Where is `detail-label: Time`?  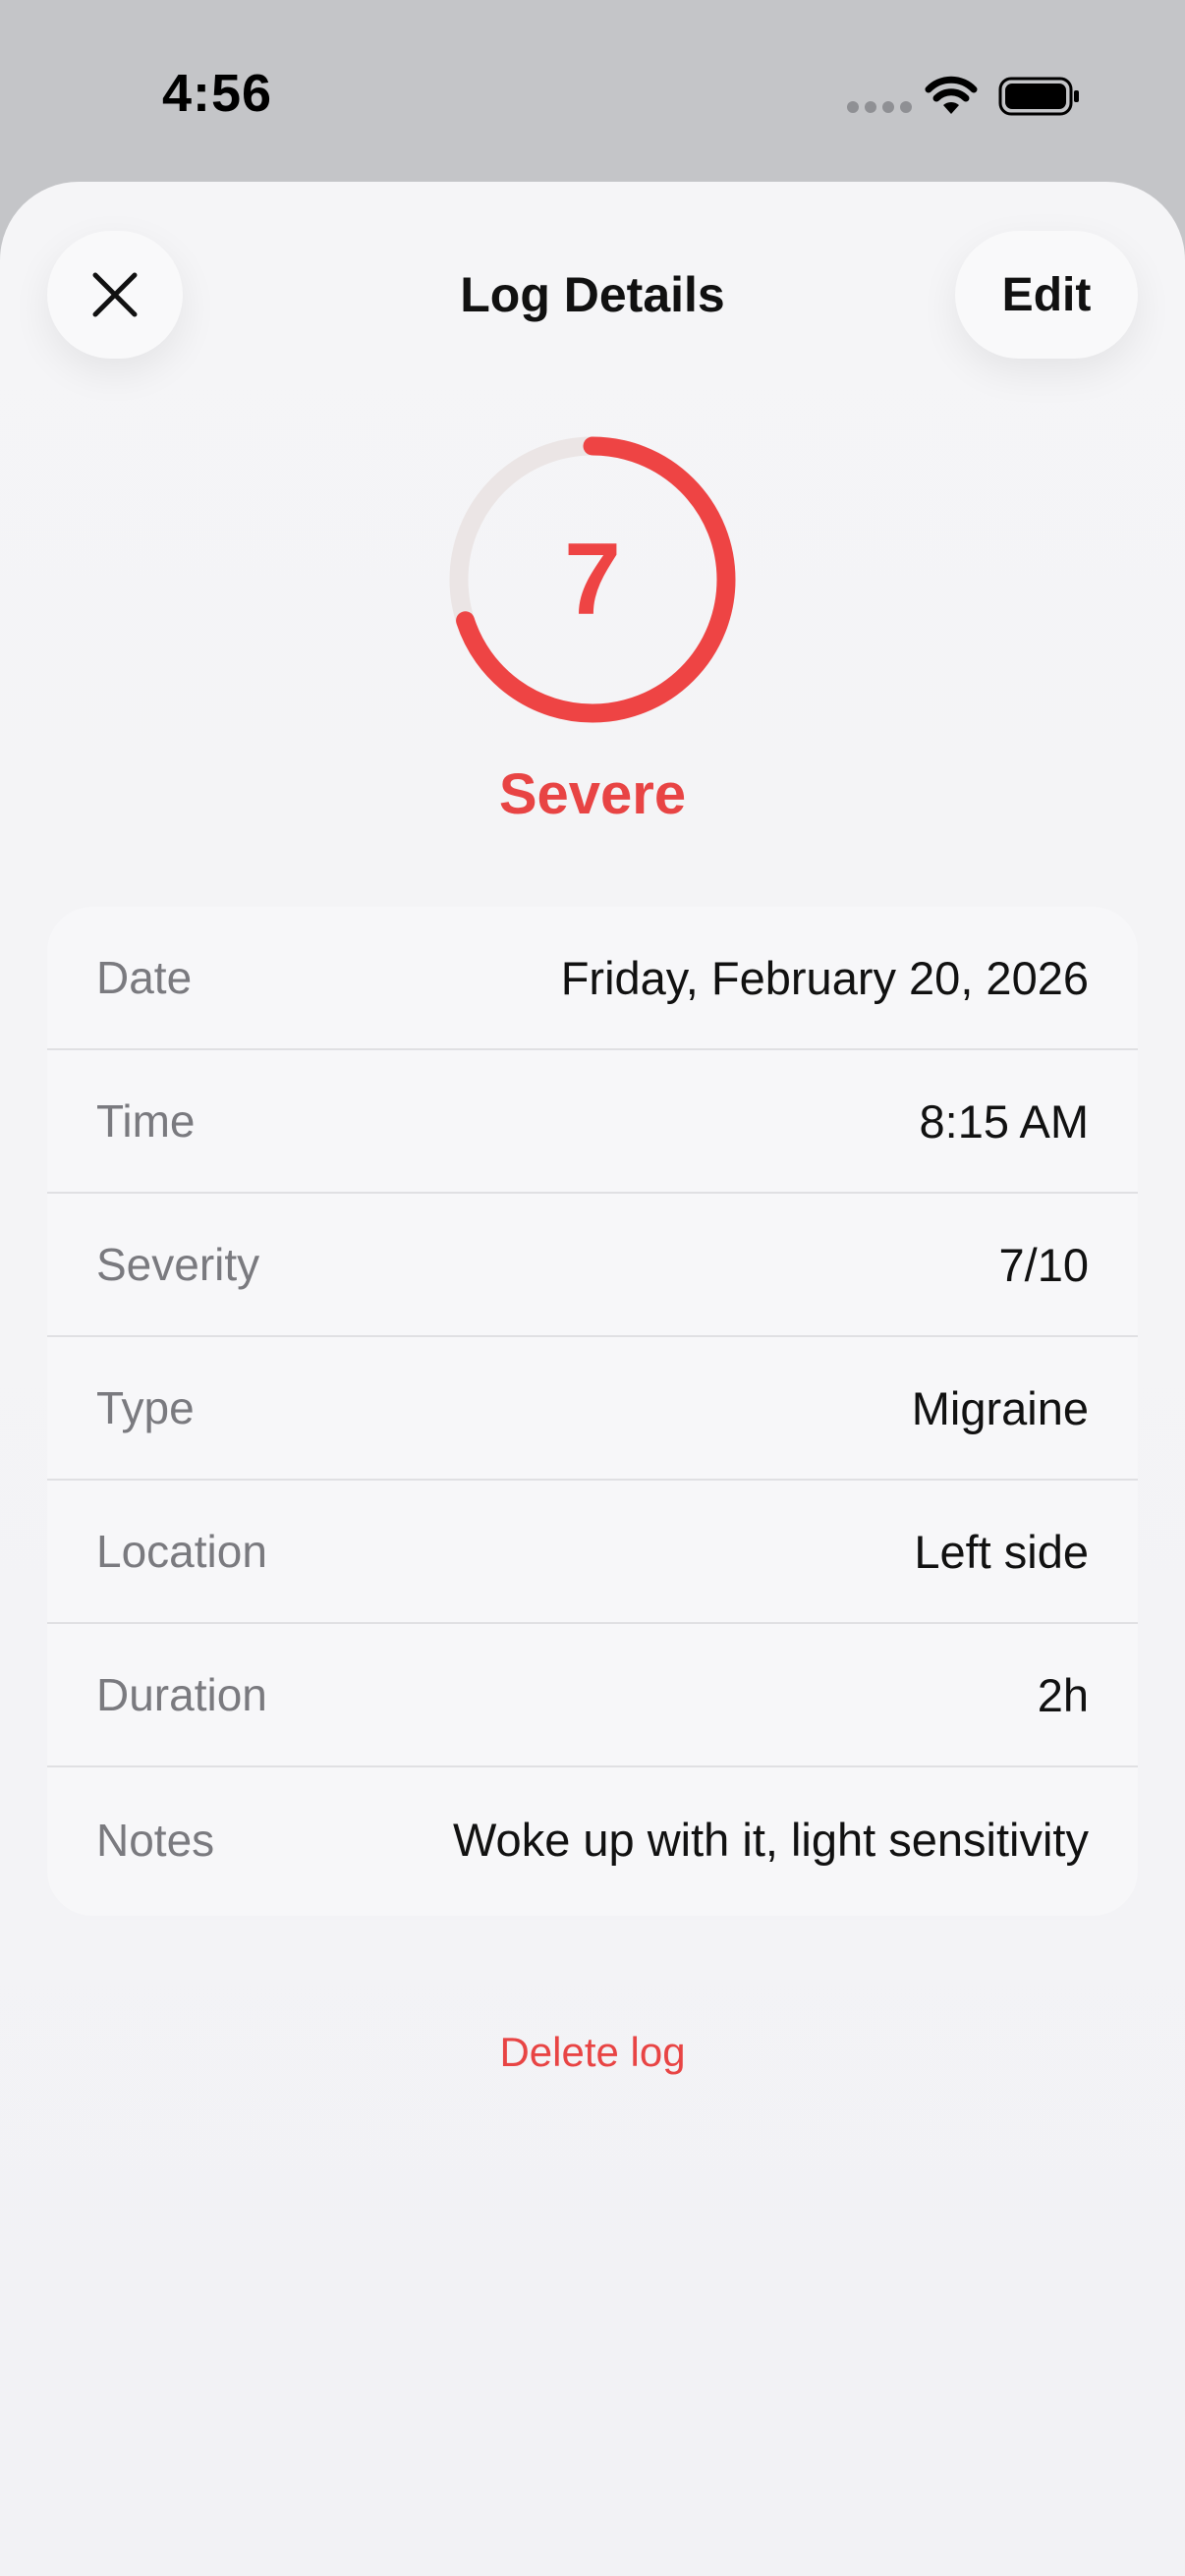
detail-label: Time is located at coordinates (146, 1121).